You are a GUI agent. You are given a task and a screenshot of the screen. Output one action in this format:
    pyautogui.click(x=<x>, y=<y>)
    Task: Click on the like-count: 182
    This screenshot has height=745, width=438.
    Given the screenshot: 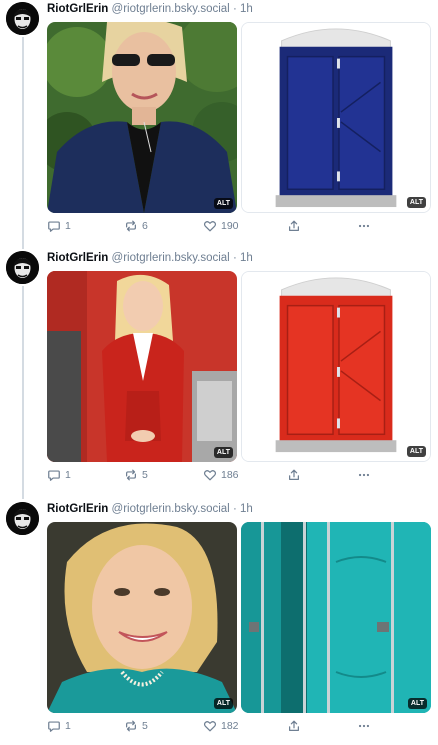 What is the action you would take?
    pyautogui.click(x=230, y=726)
    